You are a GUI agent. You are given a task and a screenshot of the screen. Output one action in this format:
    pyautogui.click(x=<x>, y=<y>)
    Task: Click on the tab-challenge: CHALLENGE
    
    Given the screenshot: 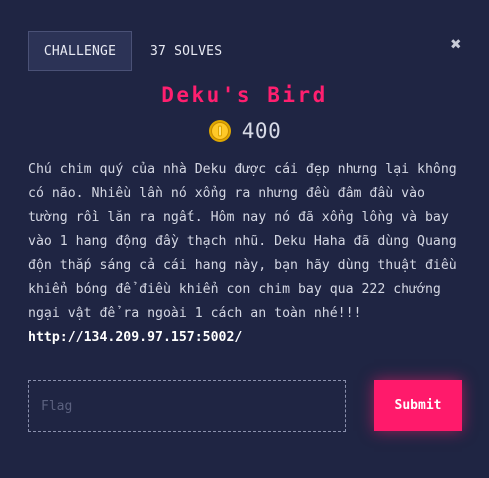 What is the action you would take?
    pyautogui.click(x=80, y=51)
    